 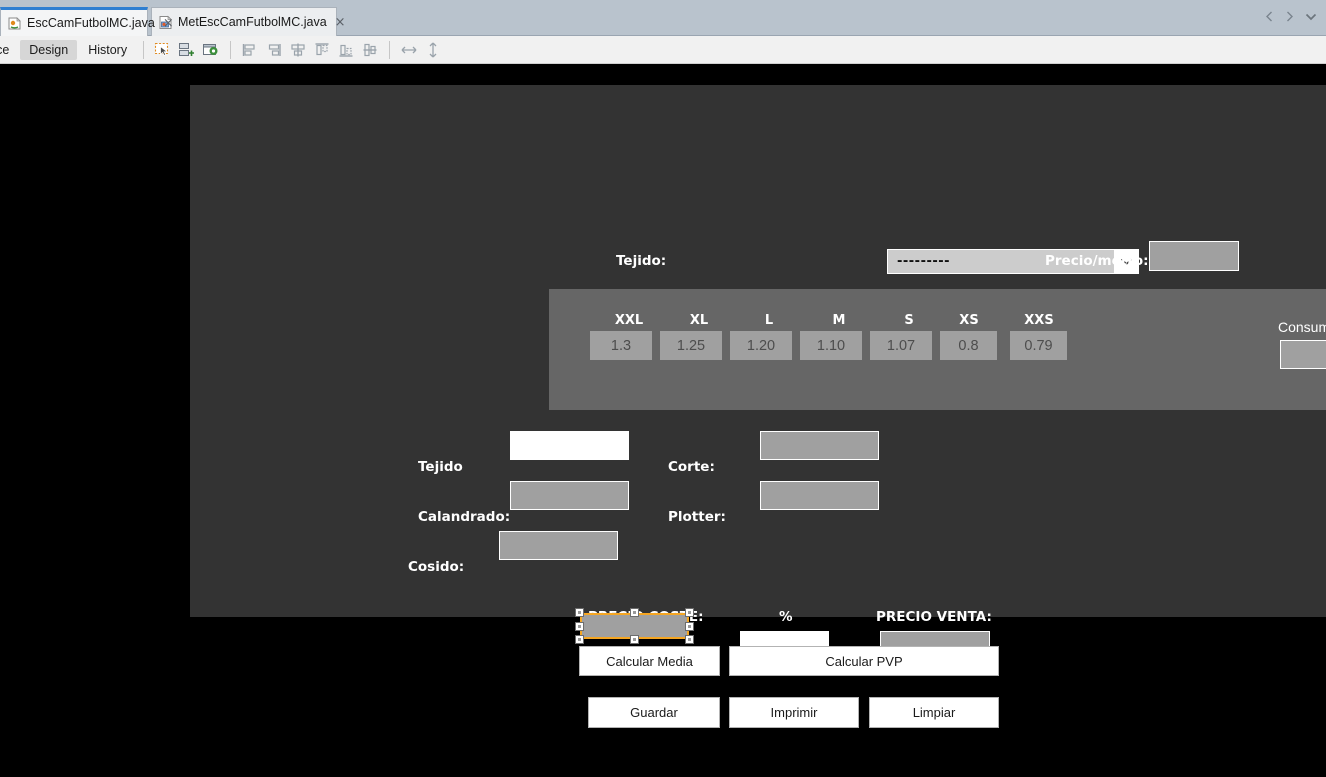 I want to click on button-imprimir: Imprimir, so click(x=794, y=712).